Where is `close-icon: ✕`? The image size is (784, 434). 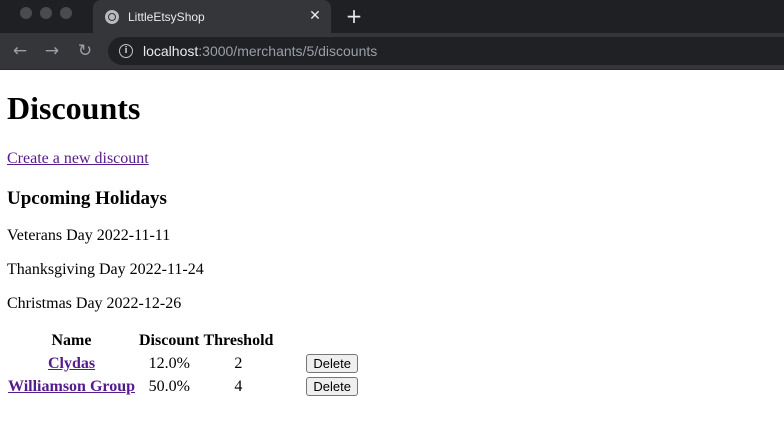
close-icon: ✕ is located at coordinates (315, 16).